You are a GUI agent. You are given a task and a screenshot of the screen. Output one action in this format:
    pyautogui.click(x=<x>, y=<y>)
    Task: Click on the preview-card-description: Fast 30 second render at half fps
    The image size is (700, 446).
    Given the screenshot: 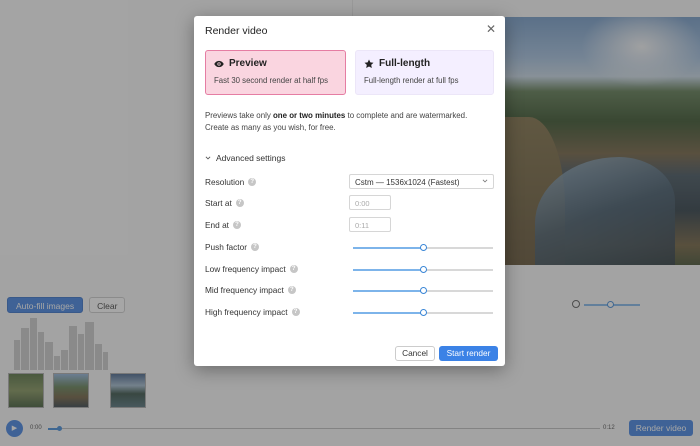 What is the action you would take?
    pyautogui.click(x=271, y=80)
    